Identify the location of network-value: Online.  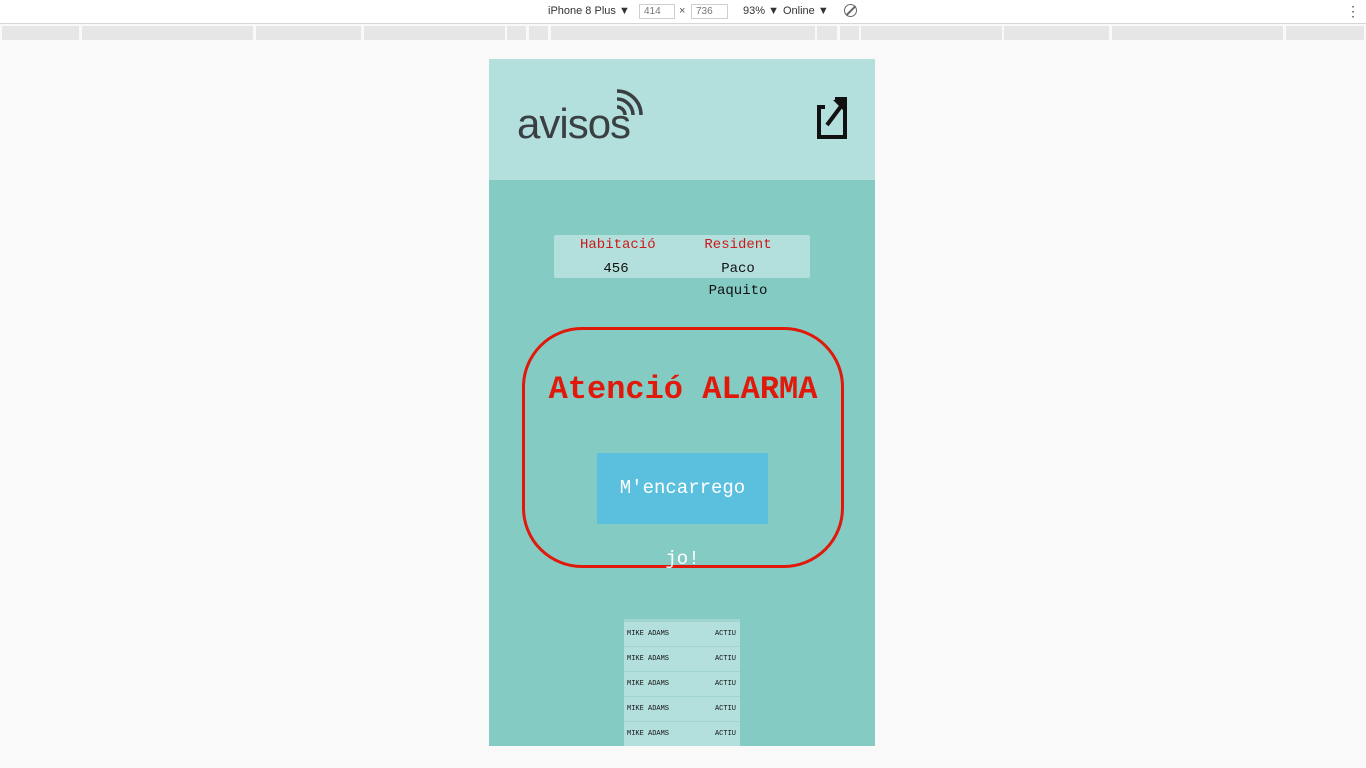
(799, 11).